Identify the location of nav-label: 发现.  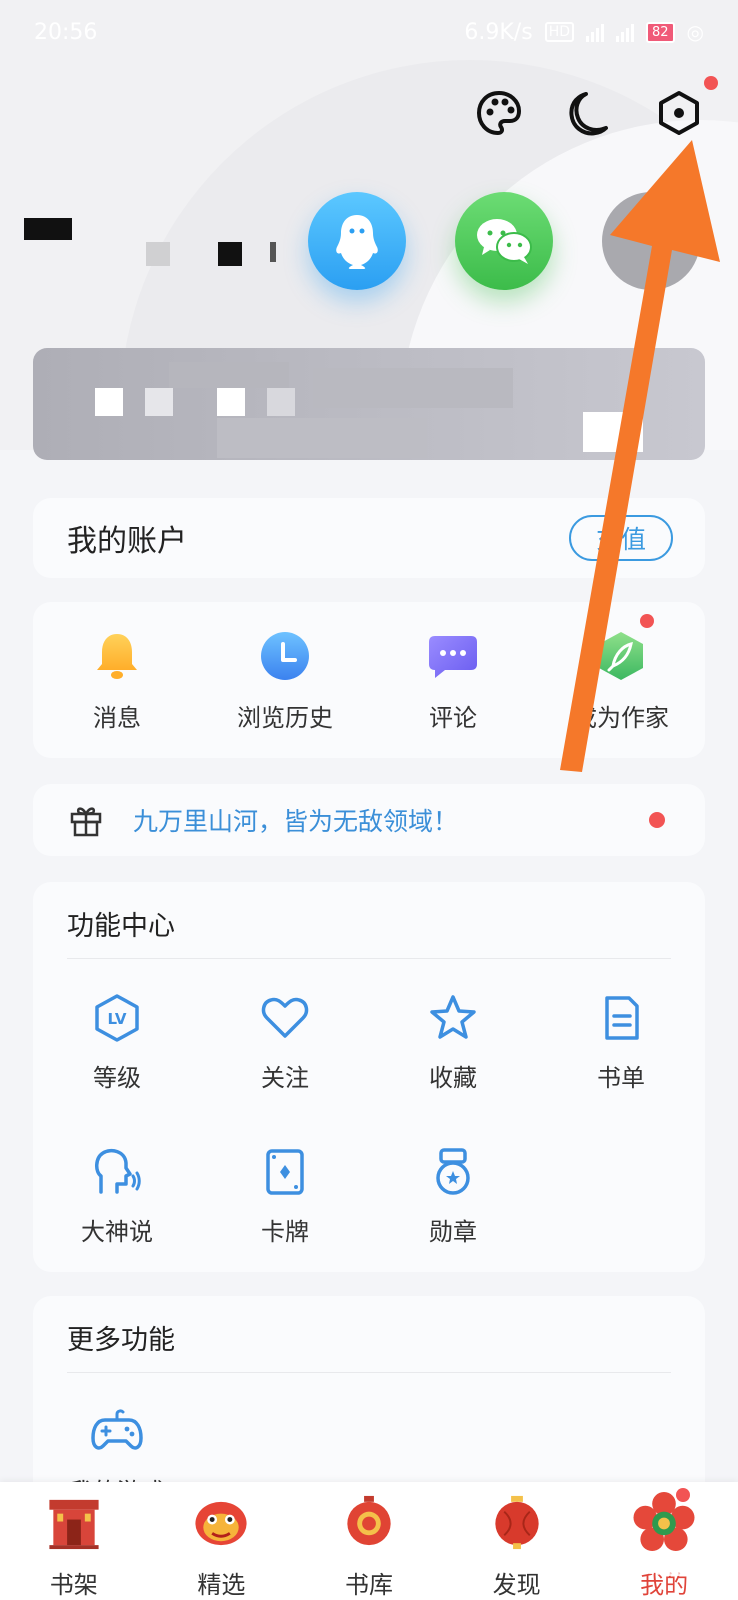
(516, 1585).